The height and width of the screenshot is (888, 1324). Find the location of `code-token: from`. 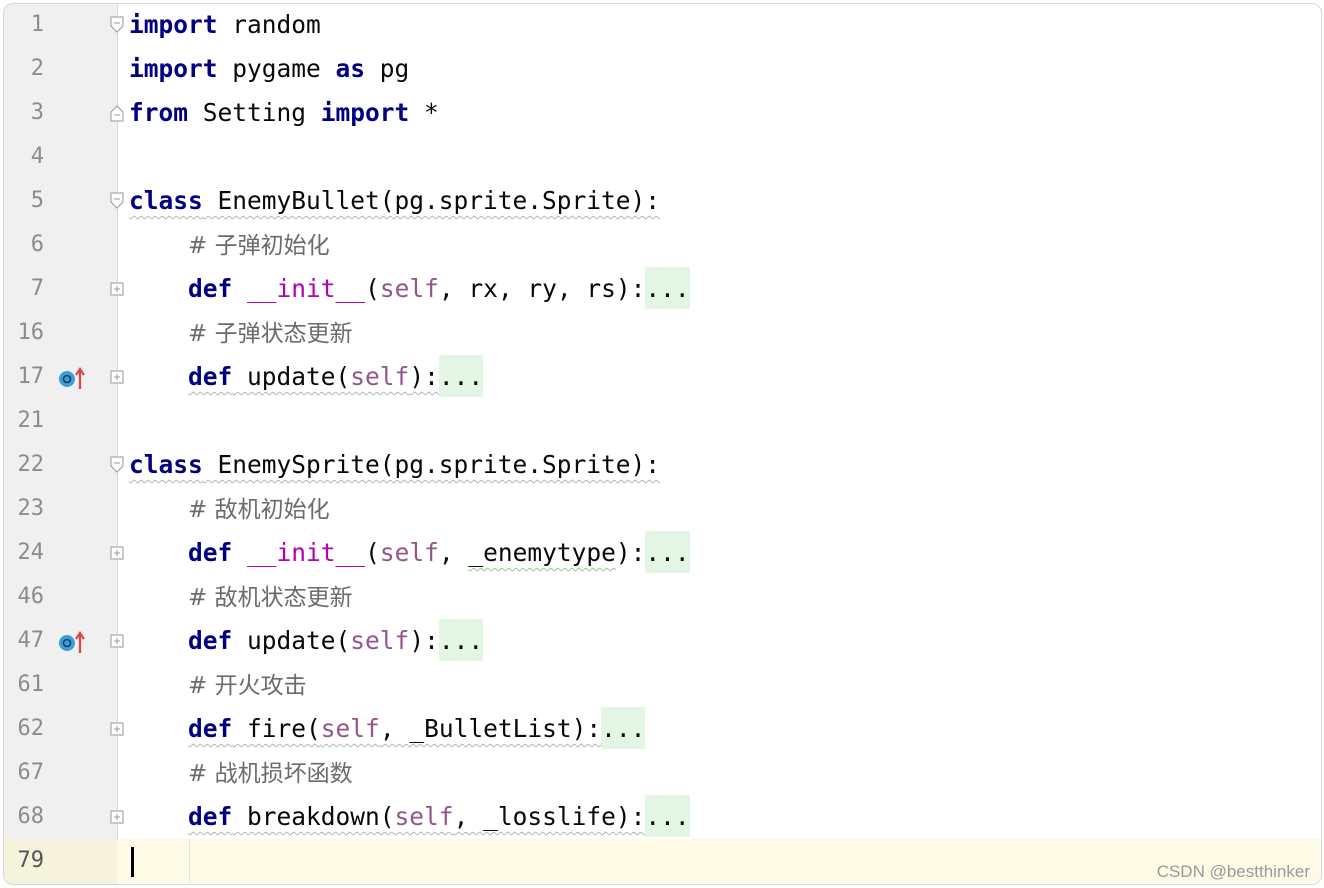

code-token: from is located at coordinates (159, 112).